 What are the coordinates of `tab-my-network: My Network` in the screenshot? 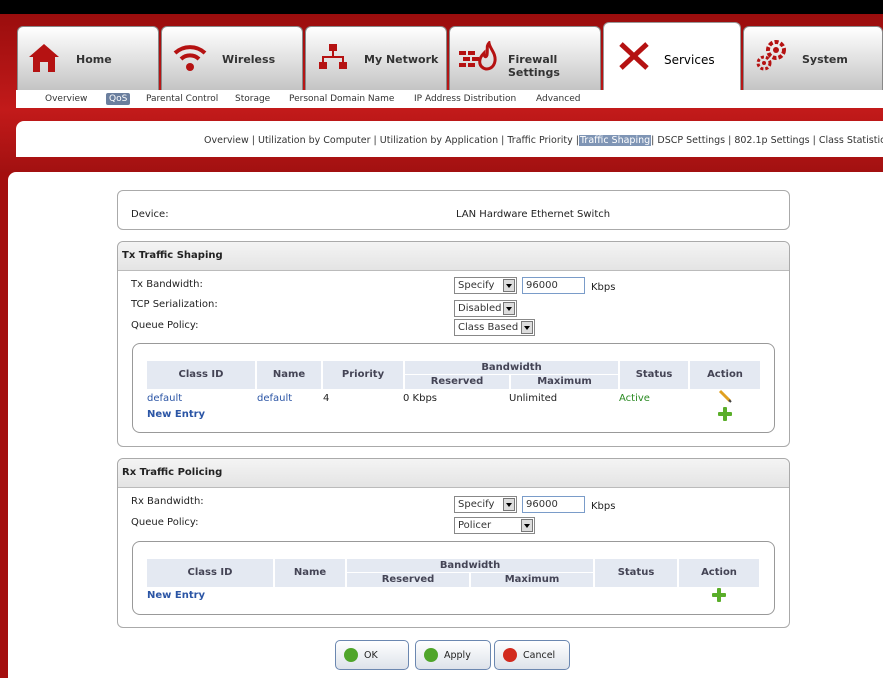 It's located at (376, 58).